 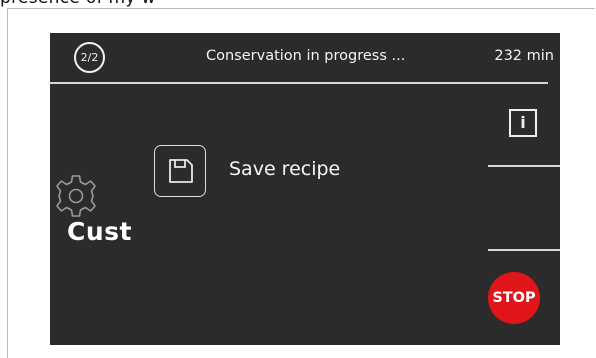 I want to click on header-divider, so click(x=299, y=83).